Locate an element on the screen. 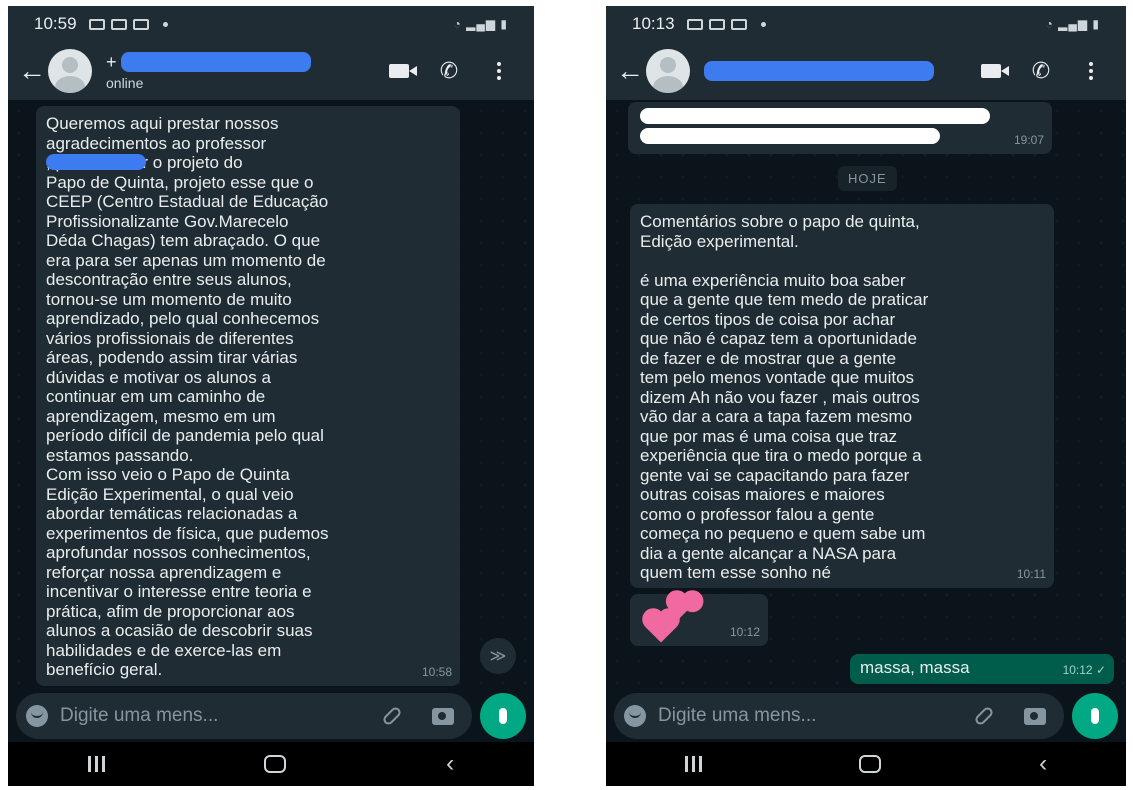  contact-status: online is located at coordinates (125, 82).